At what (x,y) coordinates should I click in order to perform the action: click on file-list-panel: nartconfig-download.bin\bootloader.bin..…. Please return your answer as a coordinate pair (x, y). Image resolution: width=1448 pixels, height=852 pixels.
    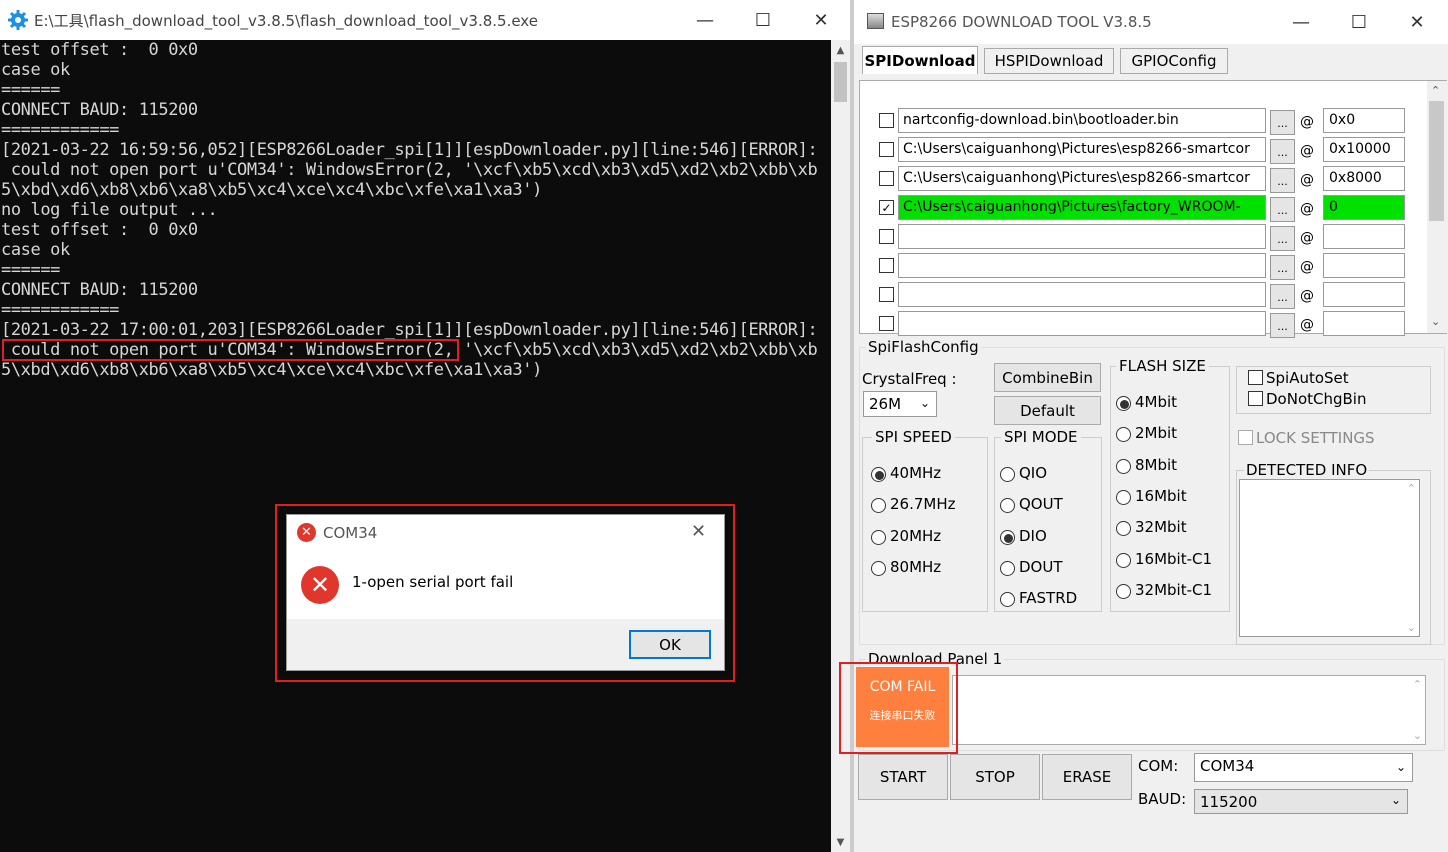
    Looking at the image, I should click on (1153, 209).